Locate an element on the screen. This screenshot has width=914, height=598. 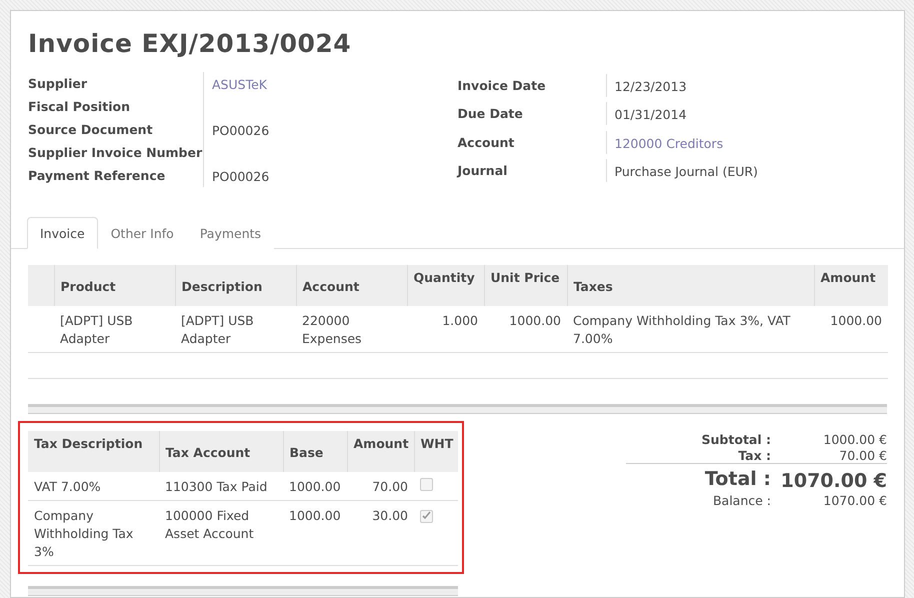
field-label: Supplier Invoice Number is located at coordinates (115, 153).